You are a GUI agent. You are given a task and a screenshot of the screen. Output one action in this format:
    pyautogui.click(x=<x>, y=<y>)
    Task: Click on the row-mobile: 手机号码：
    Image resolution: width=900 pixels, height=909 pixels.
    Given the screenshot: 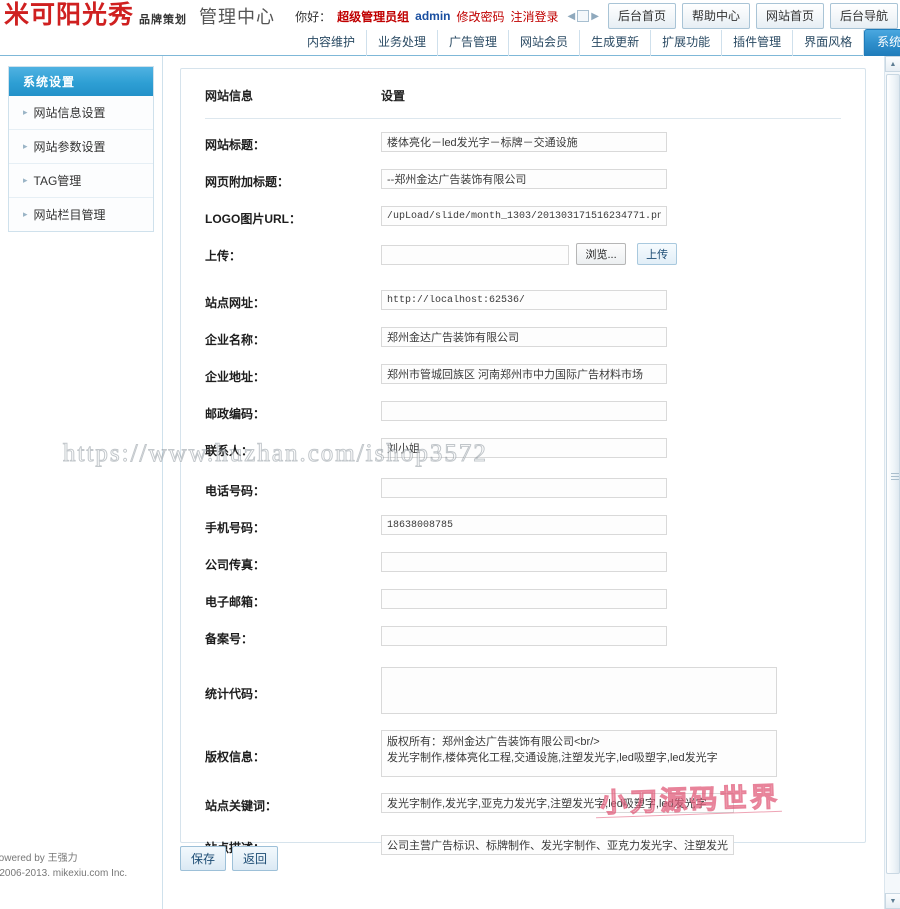 What is the action you would take?
    pyautogui.click(x=523, y=527)
    